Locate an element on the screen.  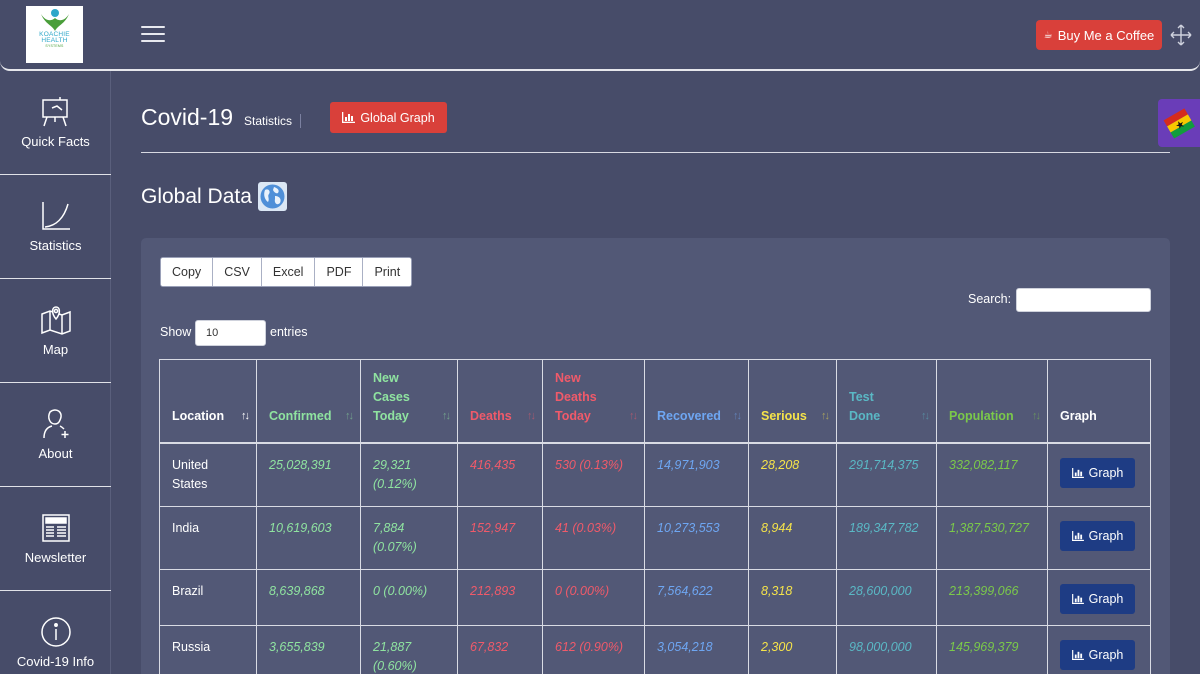
global-graph-button: Global Graph is located at coordinates (388, 117).